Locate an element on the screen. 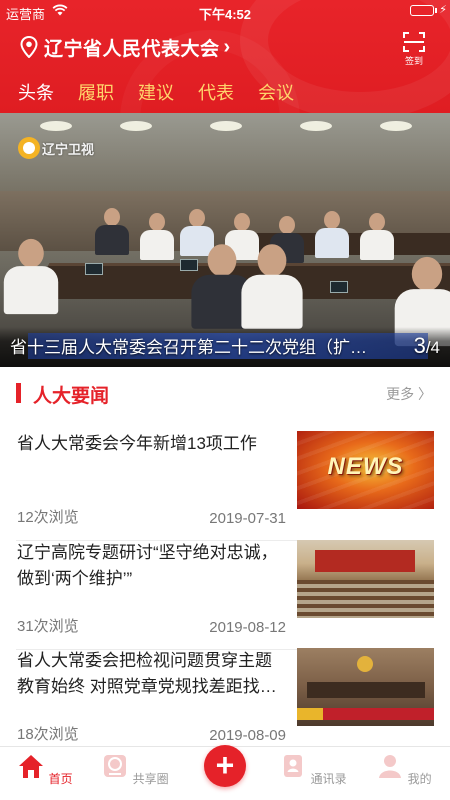 This screenshot has height=800, width=450. home-icon is located at coordinates (31, 766).